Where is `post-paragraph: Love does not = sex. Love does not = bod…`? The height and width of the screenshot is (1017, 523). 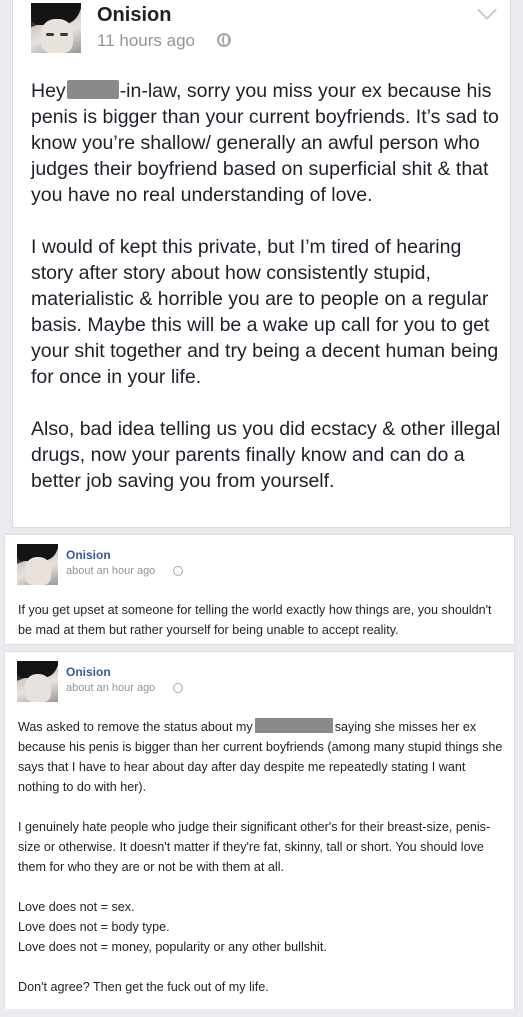 post-paragraph: Love does not = sex. Love does not = bod… is located at coordinates (262, 927).